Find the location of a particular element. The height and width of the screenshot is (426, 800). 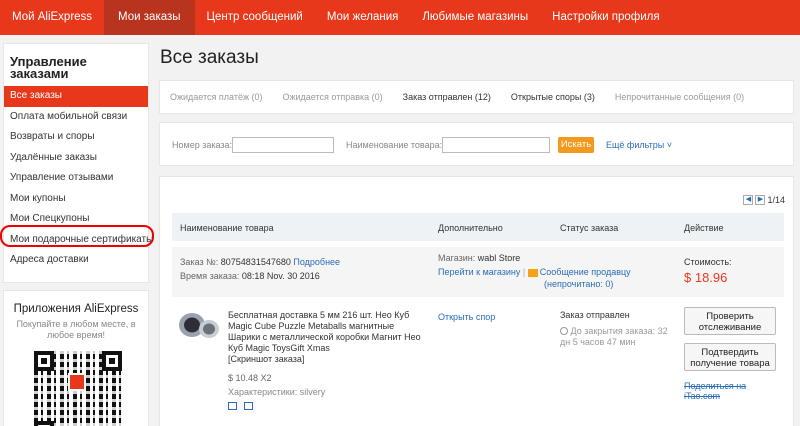

envelope-icon is located at coordinates (532, 272).